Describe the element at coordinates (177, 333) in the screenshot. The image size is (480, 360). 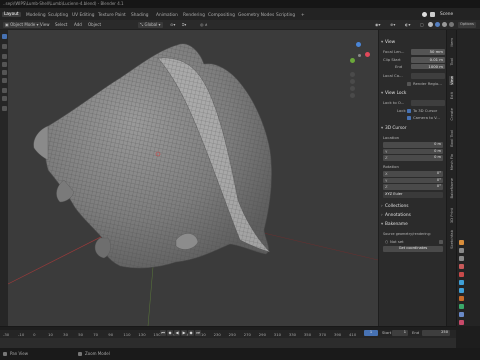
I see `play-reverse-icon: ◀` at that location.